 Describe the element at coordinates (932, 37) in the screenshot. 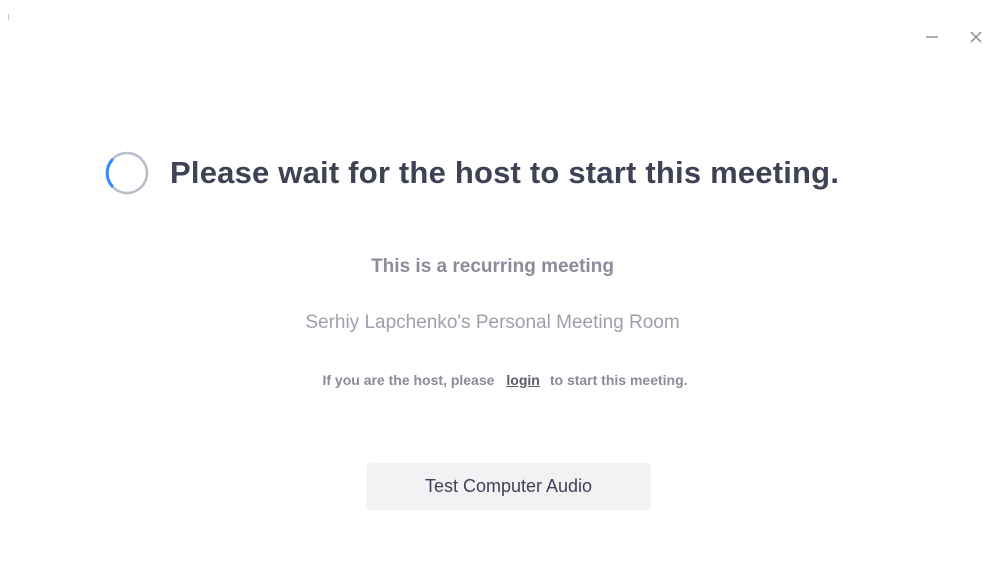

I see `minimize-icon` at that location.